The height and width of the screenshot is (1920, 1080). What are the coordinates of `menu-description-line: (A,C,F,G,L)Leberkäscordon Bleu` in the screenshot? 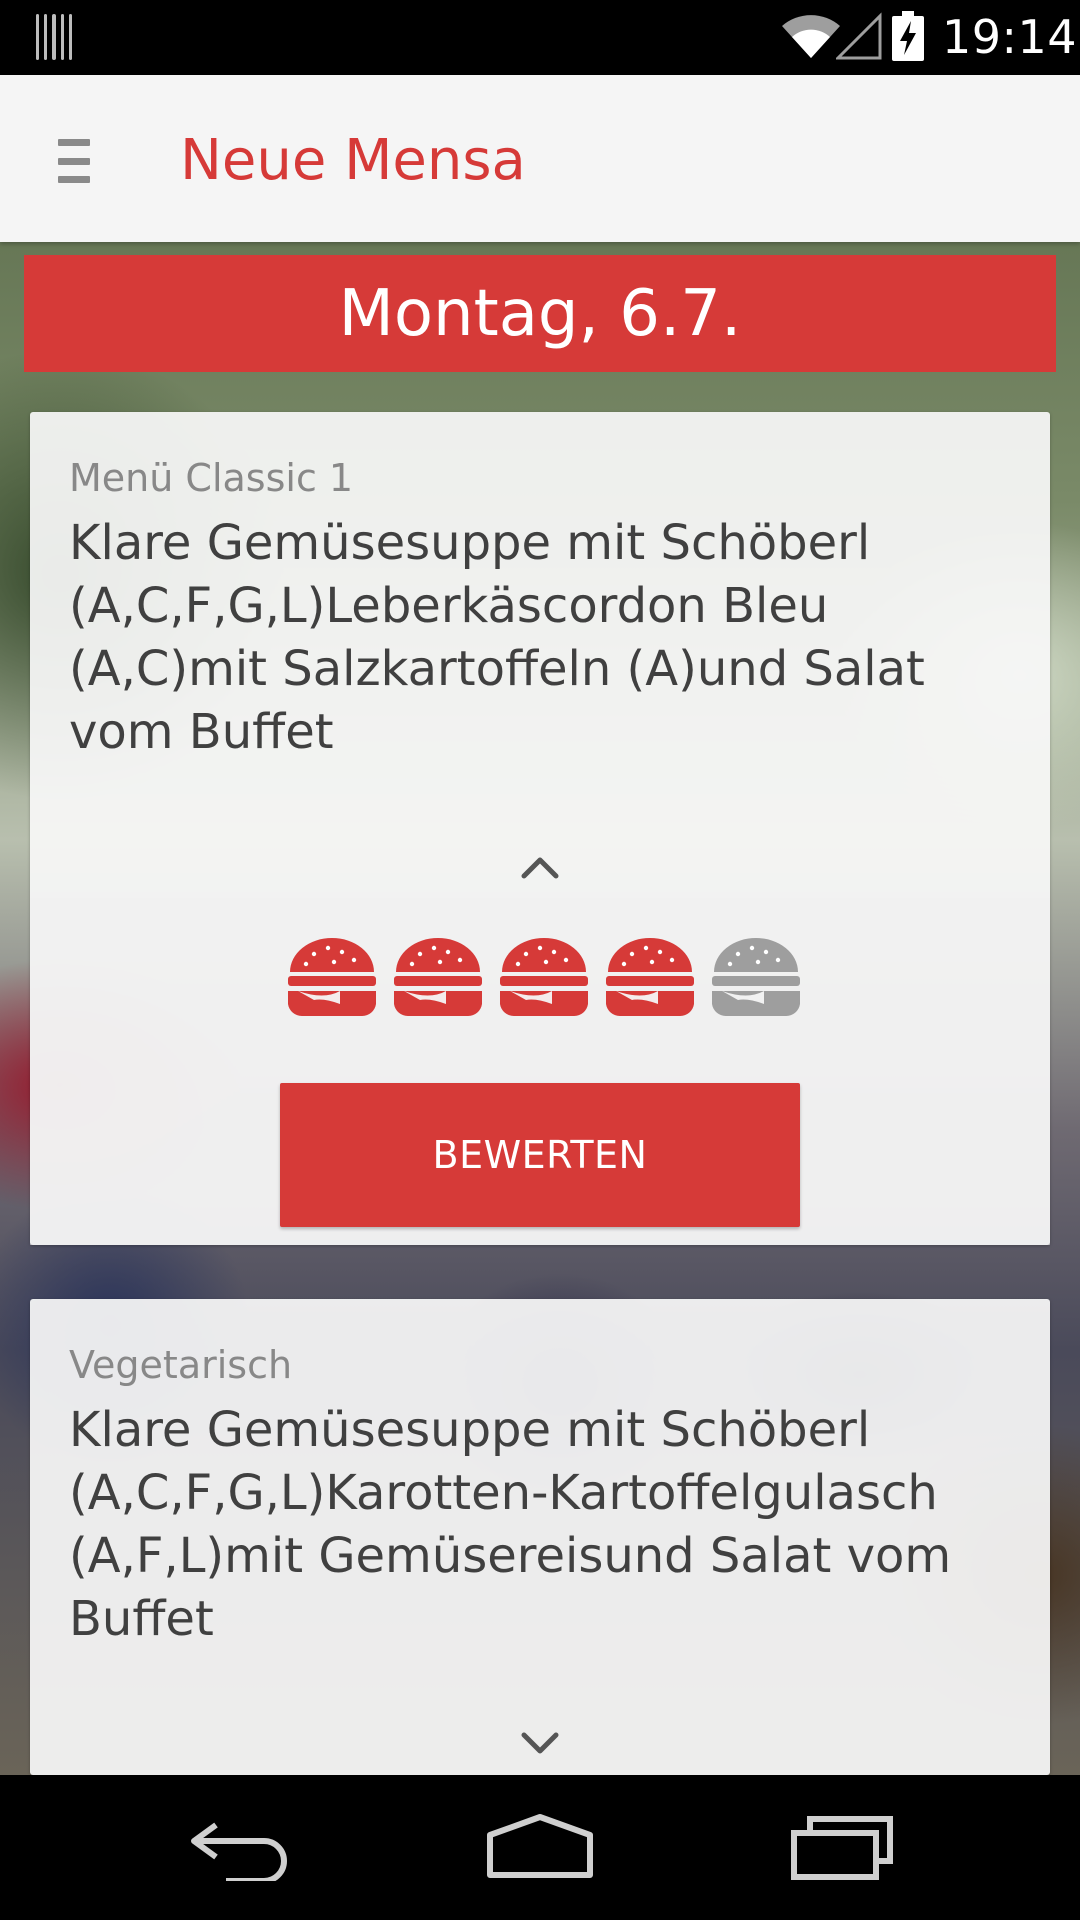 It's located at (449, 606).